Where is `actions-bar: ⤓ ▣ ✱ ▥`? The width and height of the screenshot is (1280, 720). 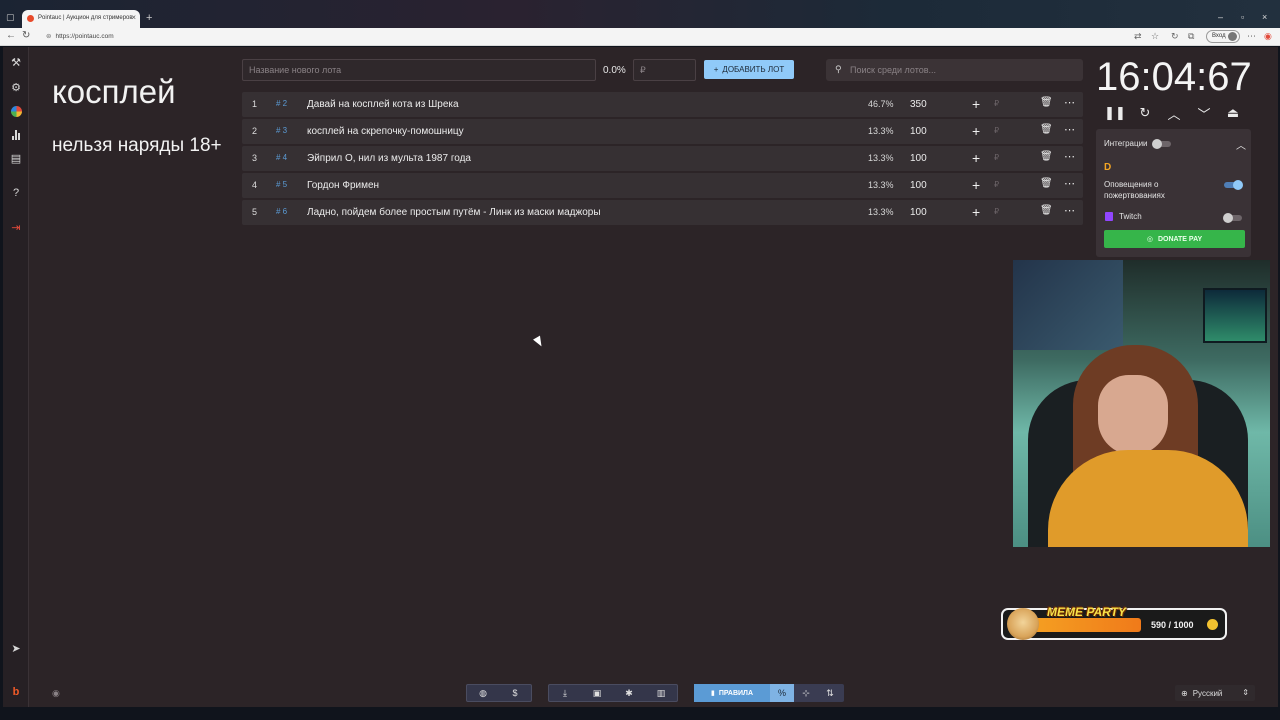 actions-bar: ⤓ ▣ ✱ ▥ is located at coordinates (613, 693).